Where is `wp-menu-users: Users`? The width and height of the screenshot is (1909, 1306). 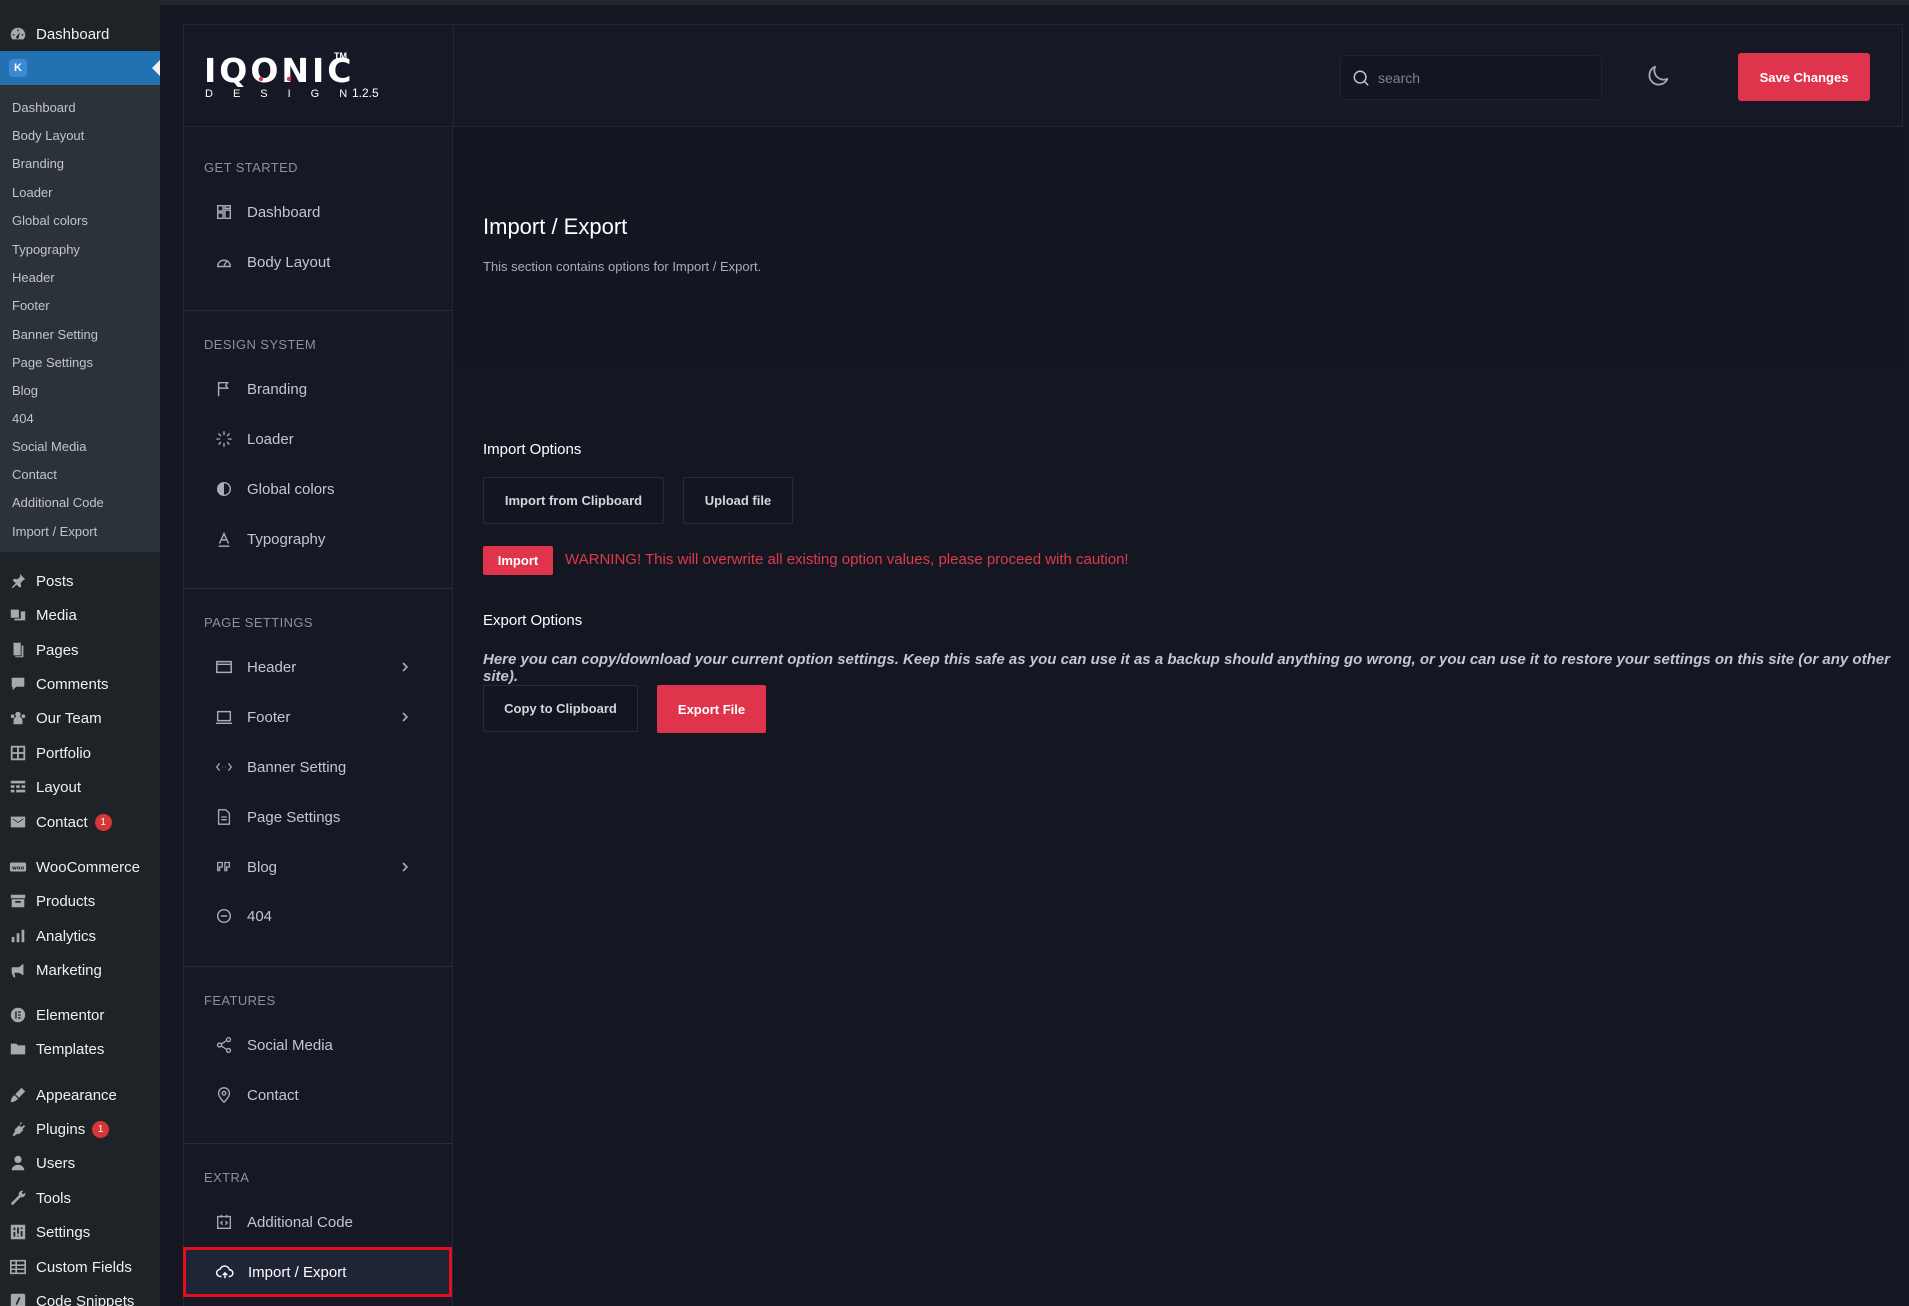
wp-menu-users: Users is located at coordinates (80, 1163).